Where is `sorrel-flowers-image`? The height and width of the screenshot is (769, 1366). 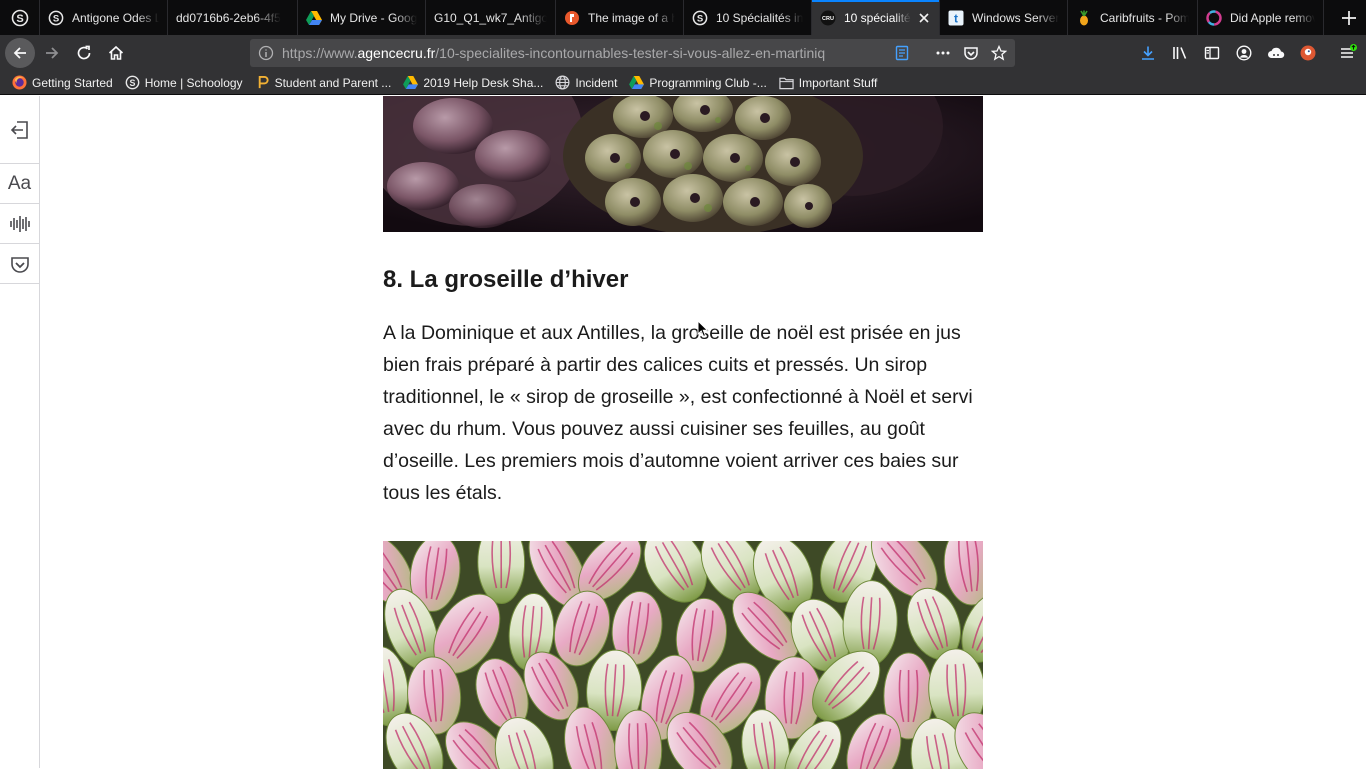 sorrel-flowers-image is located at coordinates (683, 655).